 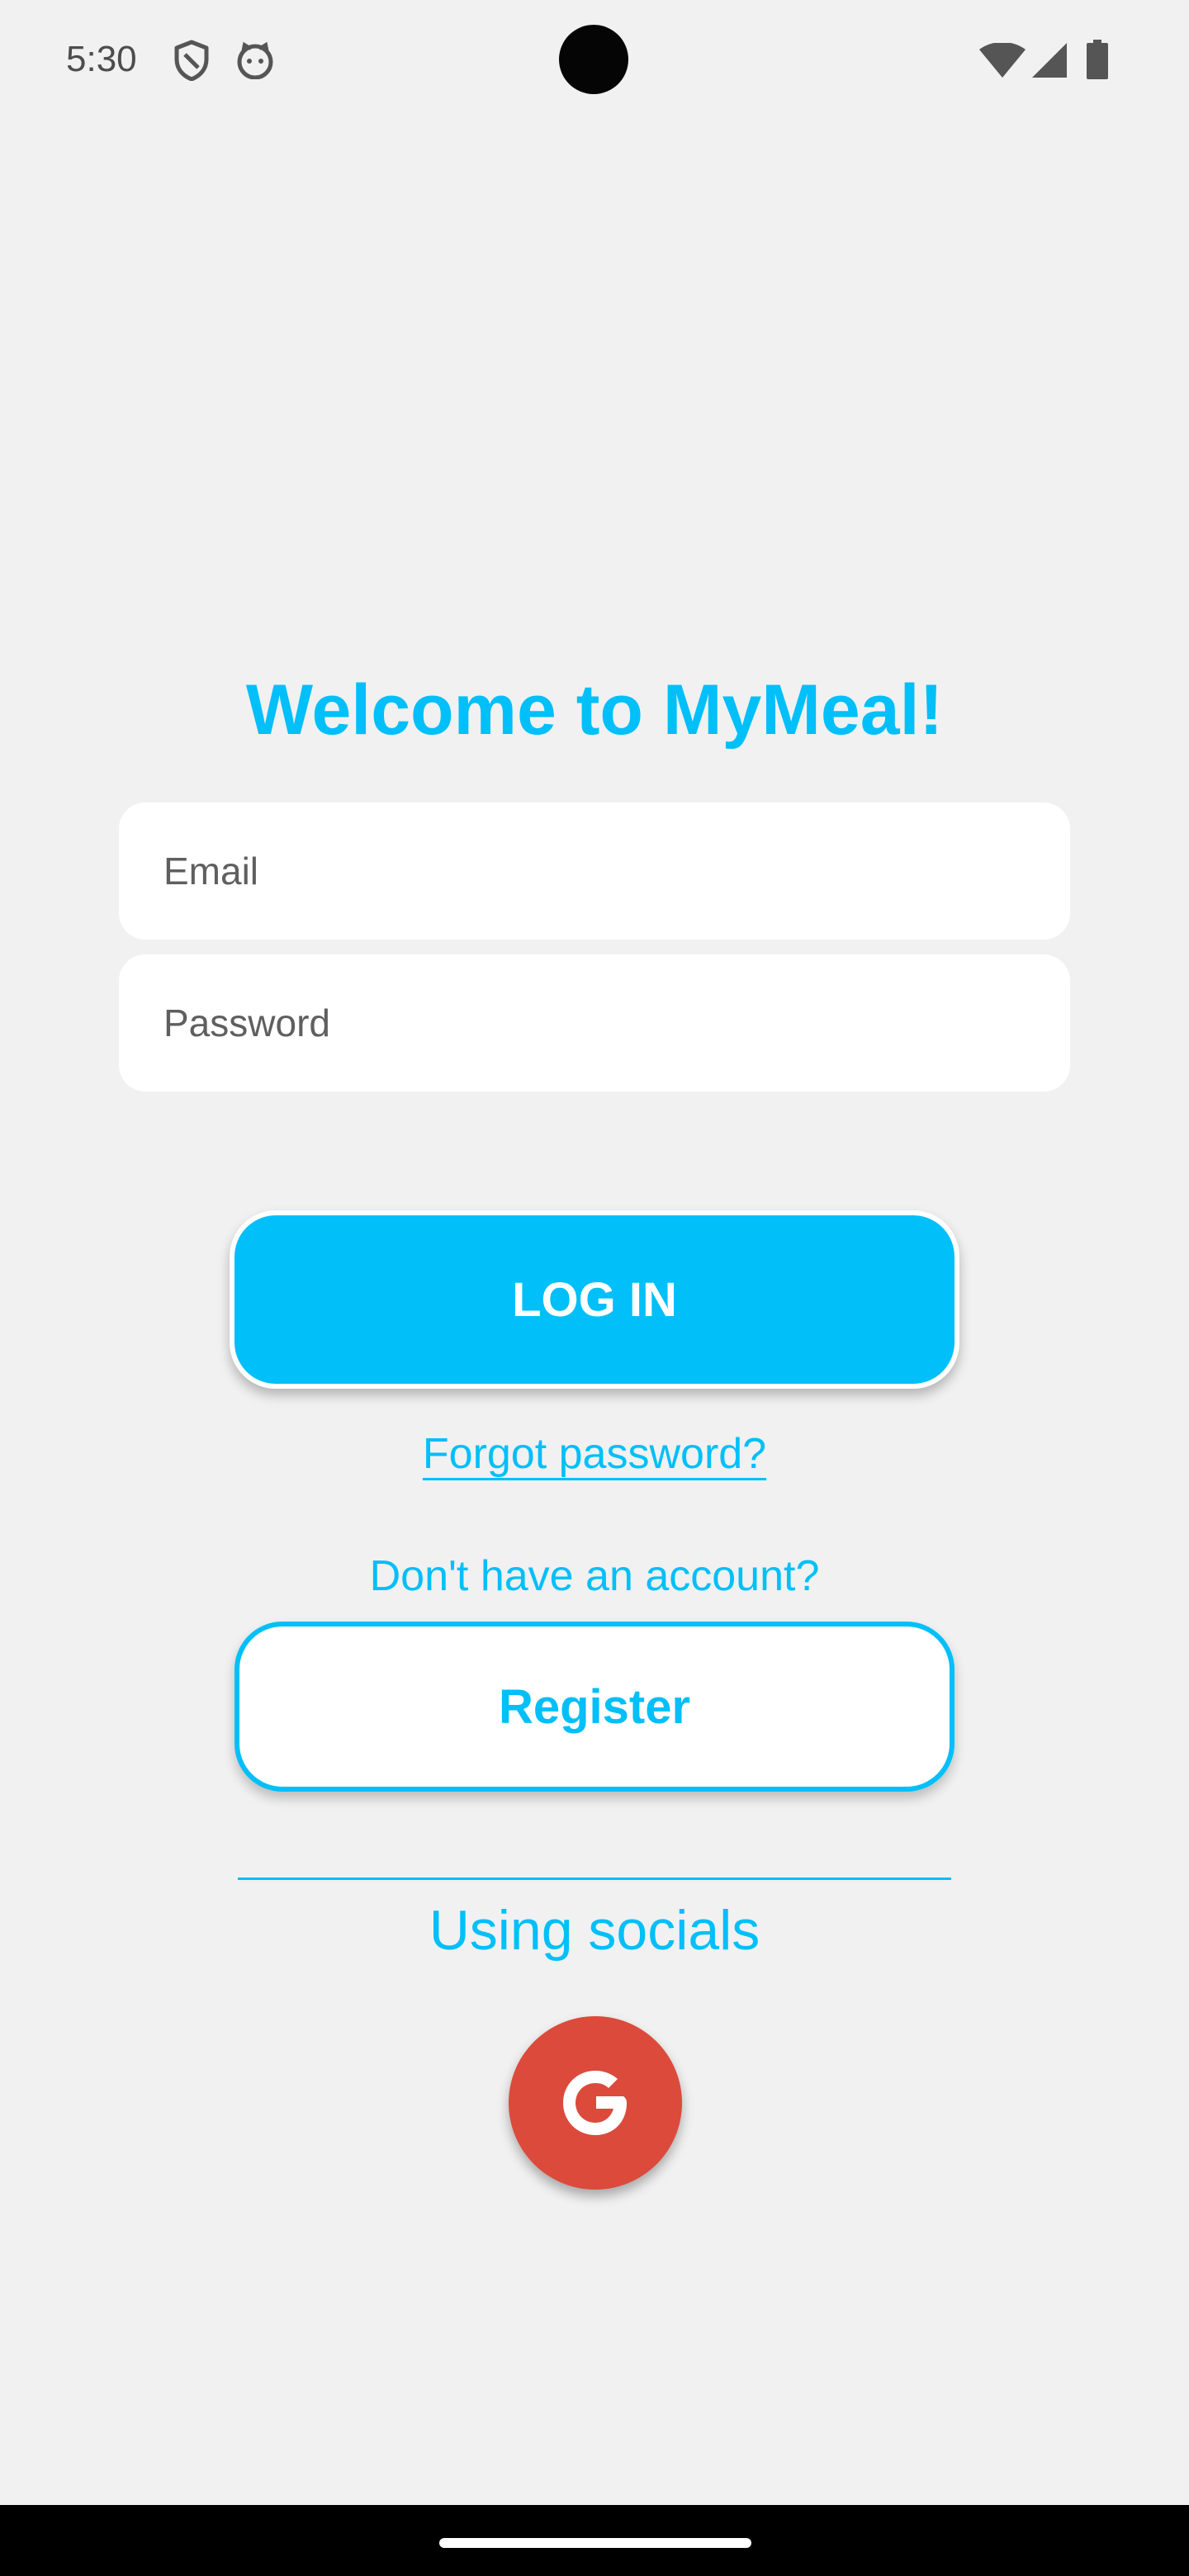 I want to click on forgot-password-row: Forgot password?, so click(x=594, y=1454).